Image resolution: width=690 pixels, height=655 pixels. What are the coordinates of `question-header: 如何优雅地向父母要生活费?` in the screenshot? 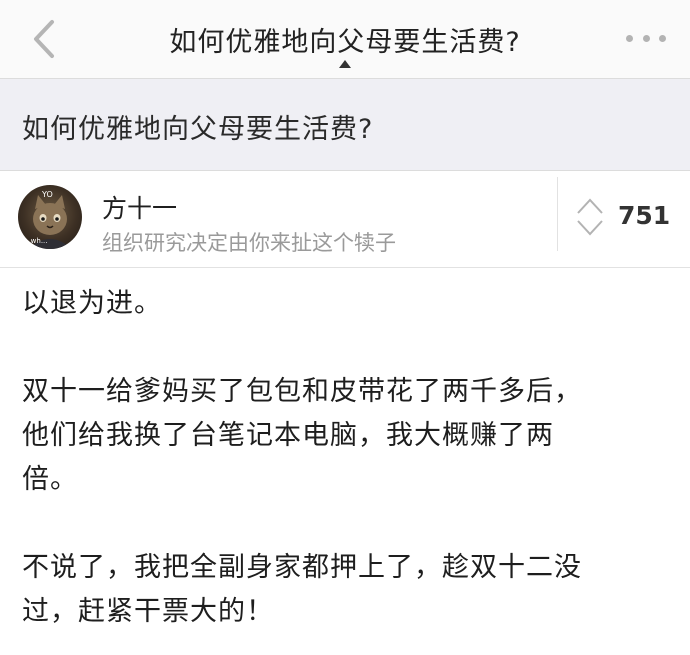 It's located at (345, 125).